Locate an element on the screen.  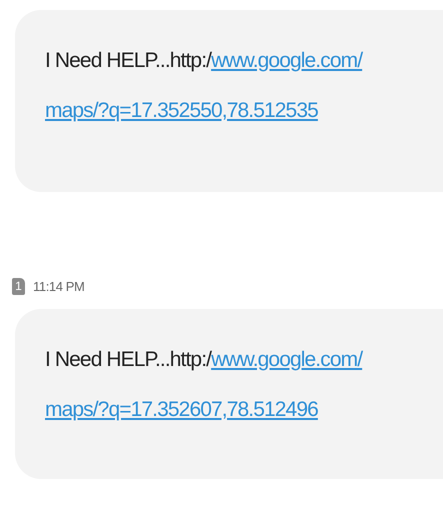
message-time: 11:14 PM is located at coordinates (58, 286).